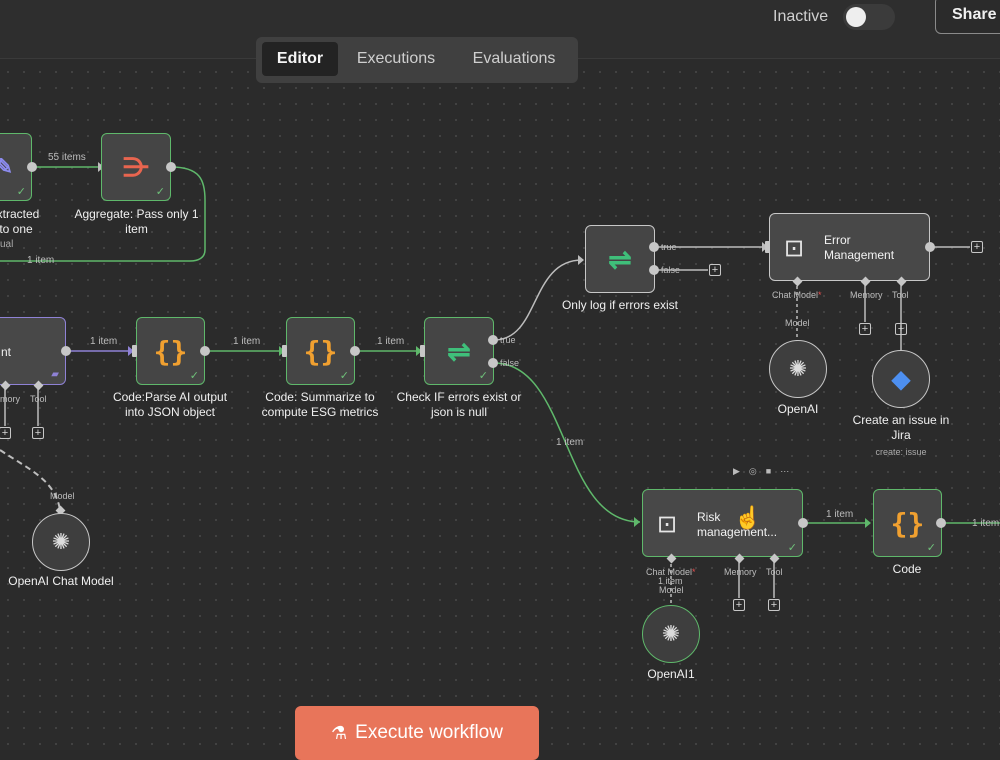 Image resolution: width=1000 pixels, height=760 pixels. Describe the element at coordinates (669, 247) in the screenshot. I see `branch-label-true2: true` at that location.